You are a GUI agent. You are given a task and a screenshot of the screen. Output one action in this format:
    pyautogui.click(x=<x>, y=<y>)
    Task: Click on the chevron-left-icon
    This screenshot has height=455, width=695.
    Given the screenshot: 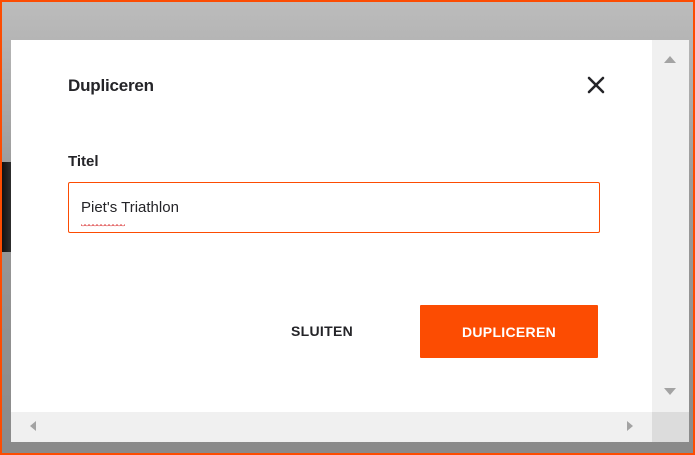 What is the action you would take?
    pyautogui.click(x=33, y=426)
    